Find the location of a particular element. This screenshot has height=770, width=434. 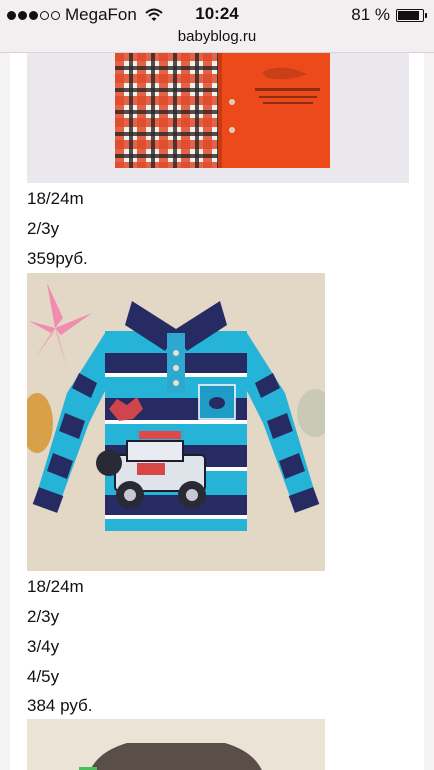

product-2-size-4: 4/5y is located at coordinates (43, 676).